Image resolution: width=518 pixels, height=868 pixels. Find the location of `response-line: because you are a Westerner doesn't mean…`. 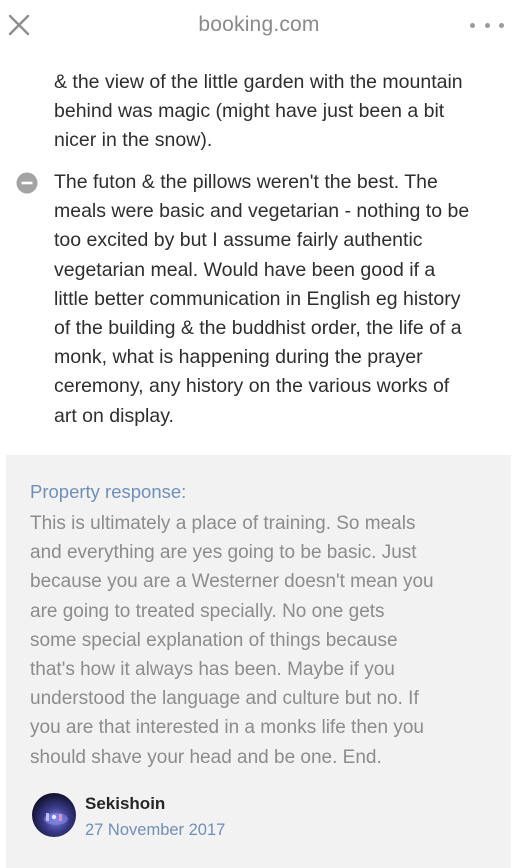

response-line: because you are a Westerner doesn't mean… is located at coordinates (232, 582).